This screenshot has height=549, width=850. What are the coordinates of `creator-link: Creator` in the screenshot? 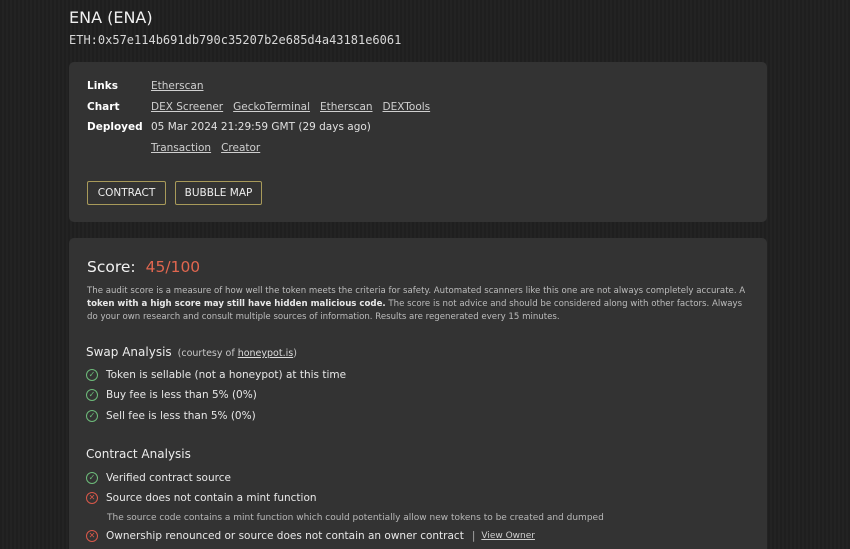 It's located at (240, 148).